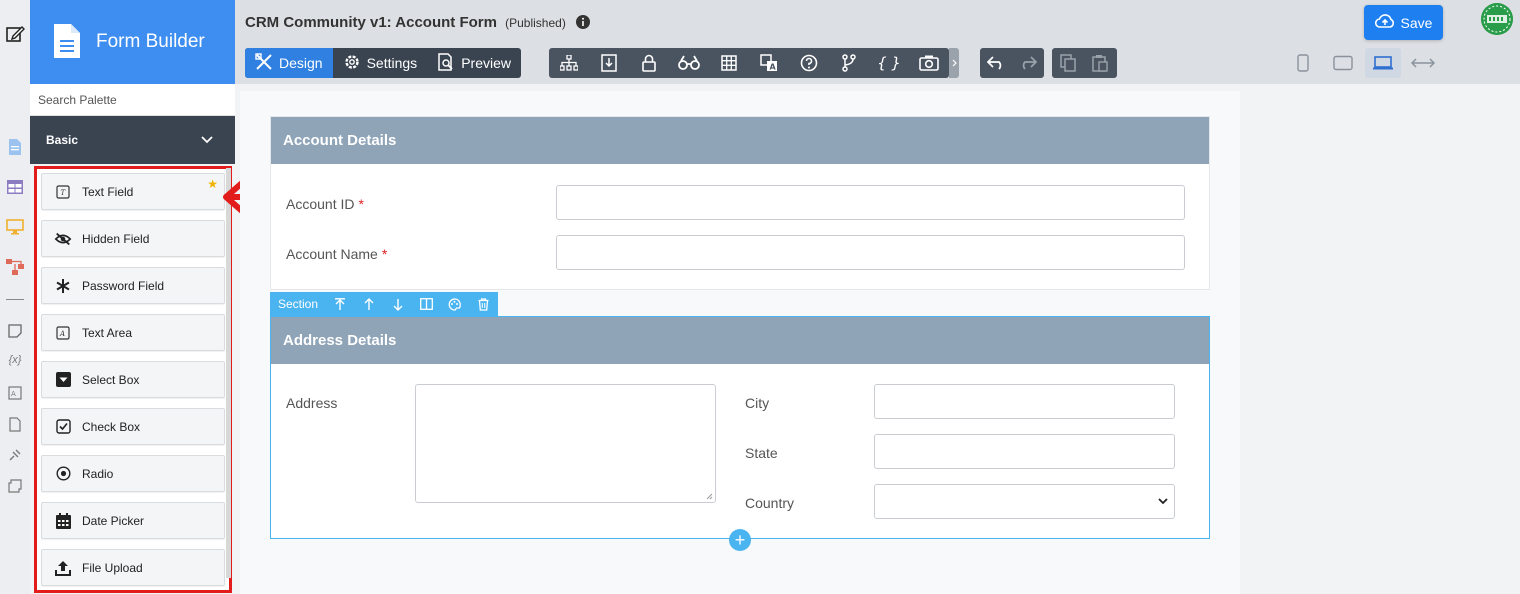 The width and height of the screenshot is (1520, 594). I want to click on country-label: Country, so click(770, 503).